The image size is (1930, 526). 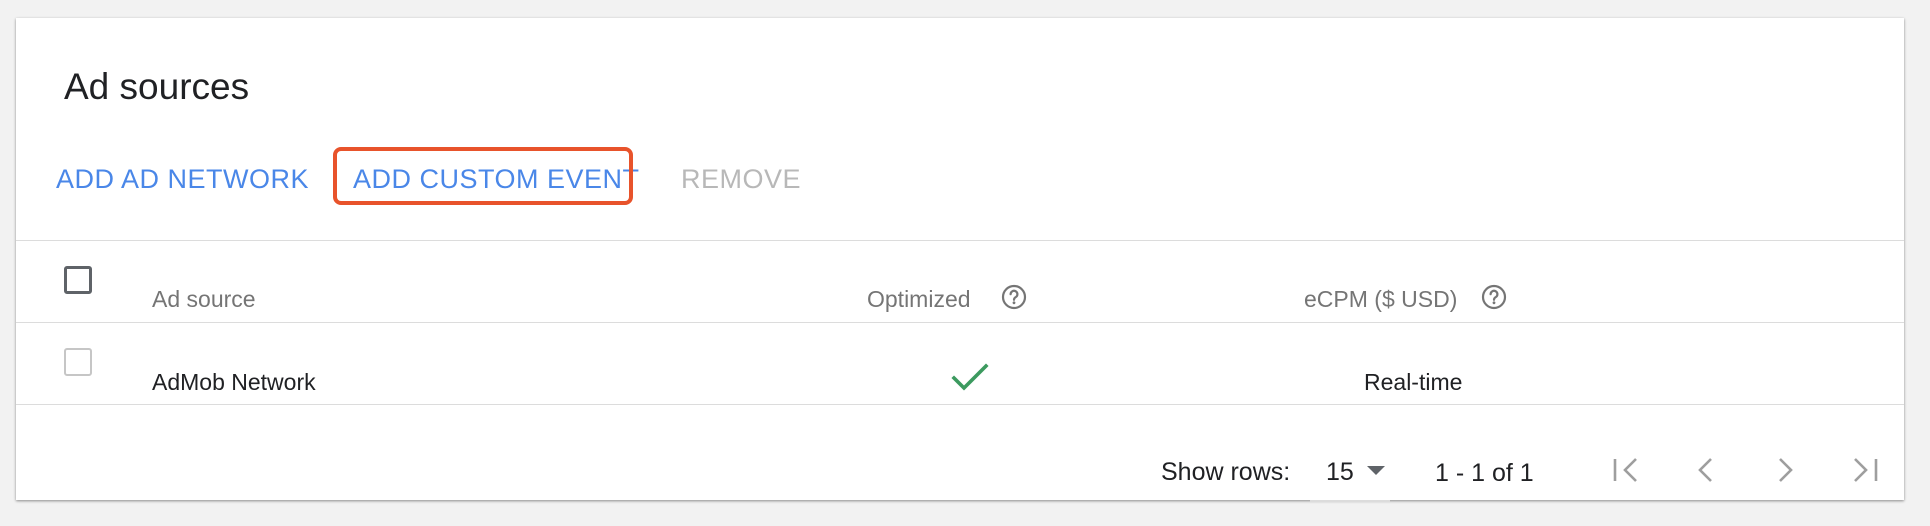 I want to click on column-header-ad-source: Ad source, so click(x=204, y=299).